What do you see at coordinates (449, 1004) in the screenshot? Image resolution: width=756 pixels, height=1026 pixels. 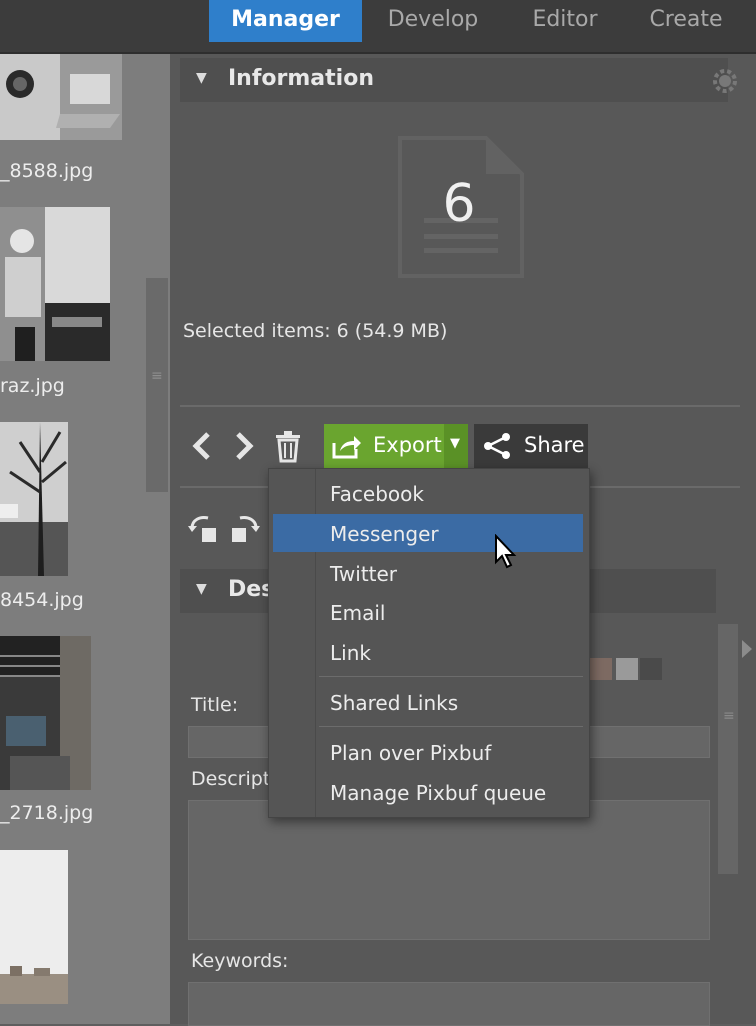 I see `keywords-input` at bounding box center [449, 1004].